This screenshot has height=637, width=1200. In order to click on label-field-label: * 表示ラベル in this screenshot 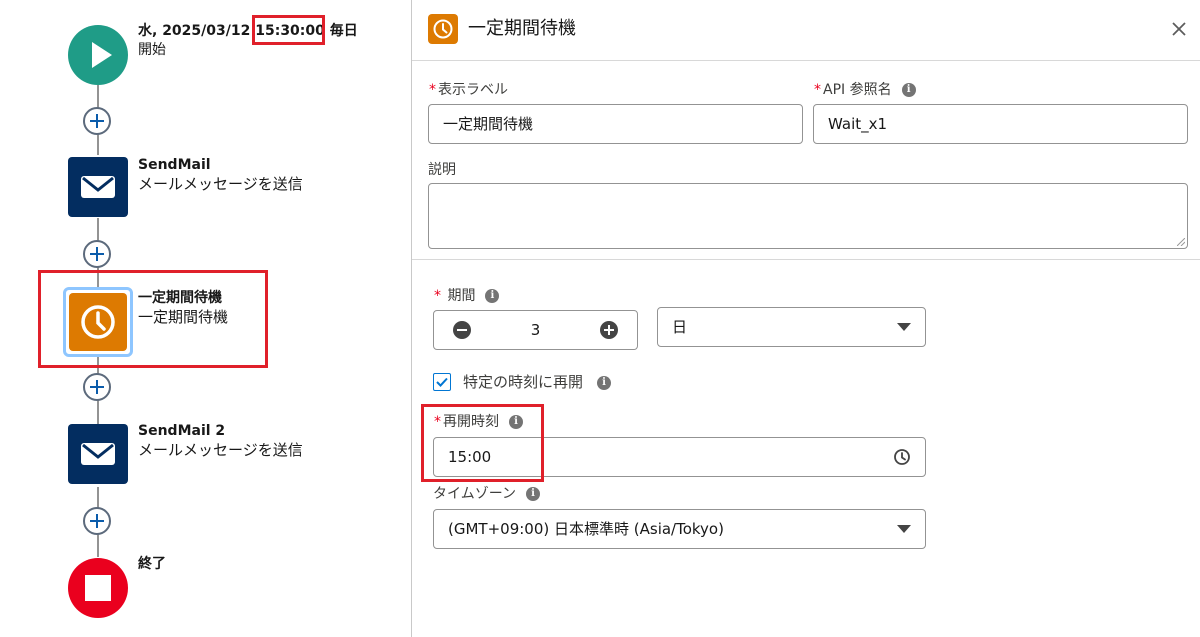, I will do `click(468, 90)`.